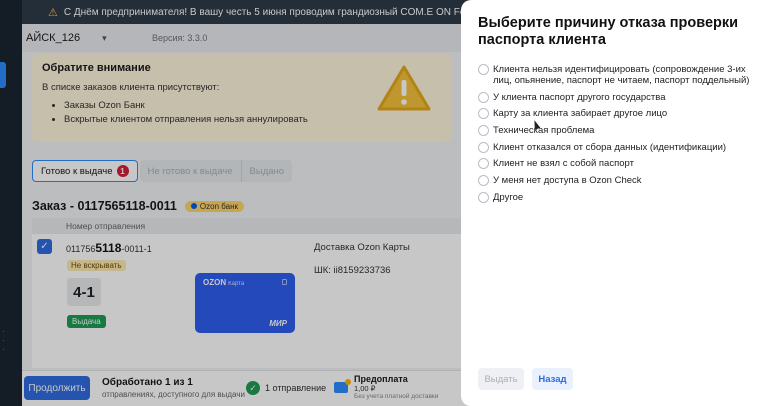 Image resolution: width=768 pixels, height=406 pixels. I want to click on reason-option: Техническая проблема, so click(620, 131).